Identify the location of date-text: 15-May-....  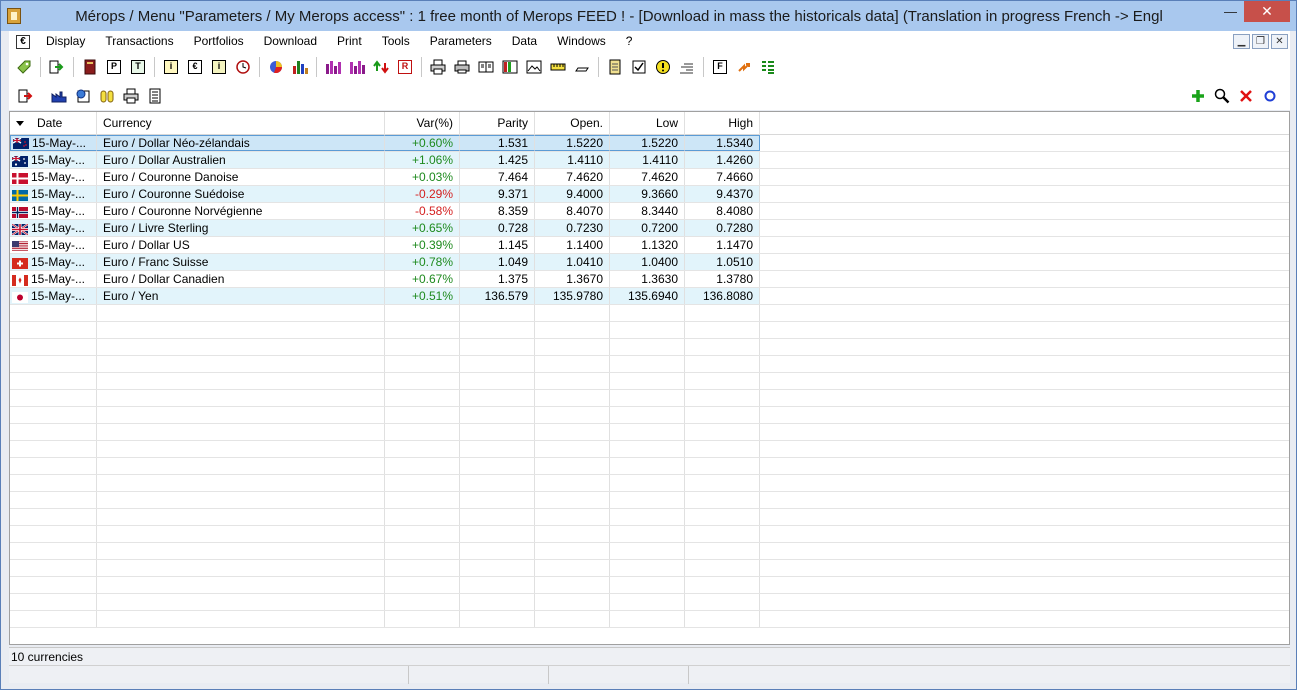
(58, 262).